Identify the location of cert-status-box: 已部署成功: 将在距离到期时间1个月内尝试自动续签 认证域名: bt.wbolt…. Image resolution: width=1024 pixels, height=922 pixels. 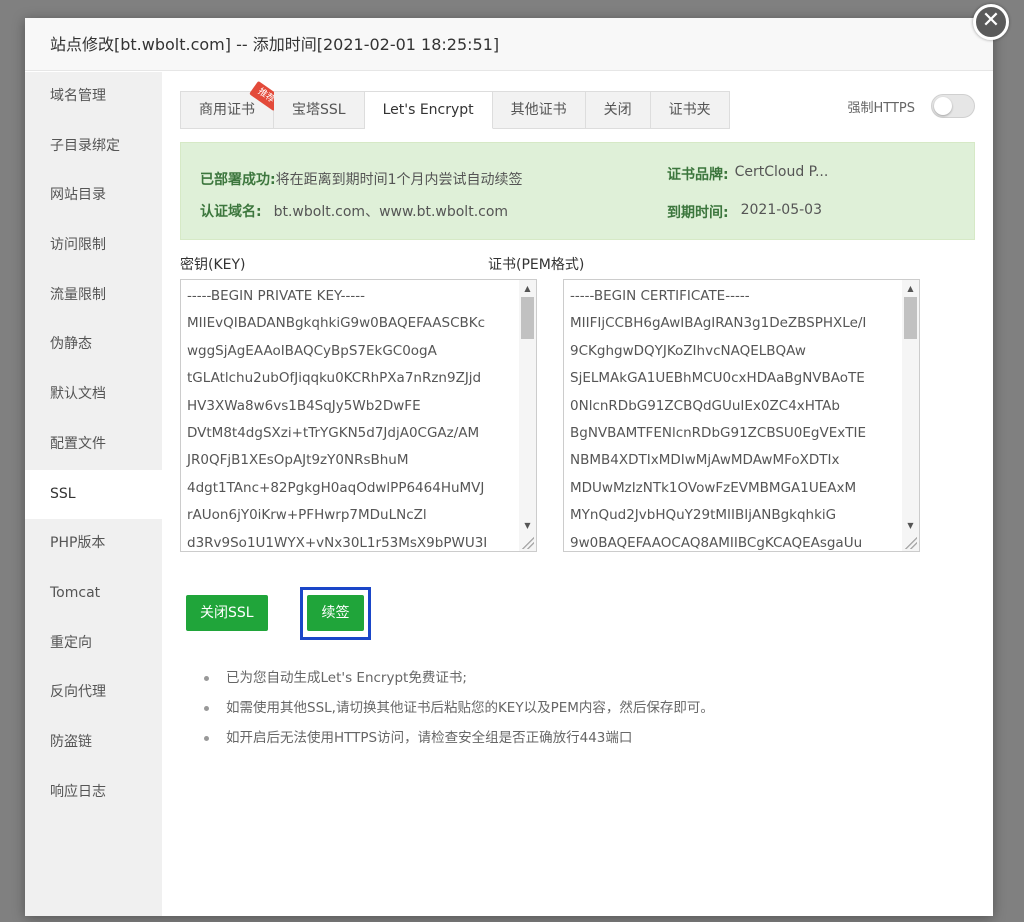
(577, 191).